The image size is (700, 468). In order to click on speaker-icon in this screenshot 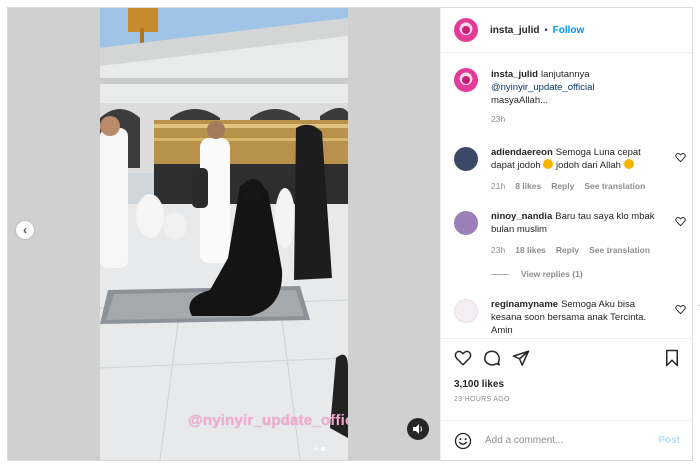, I will do `click(417, 429)`.